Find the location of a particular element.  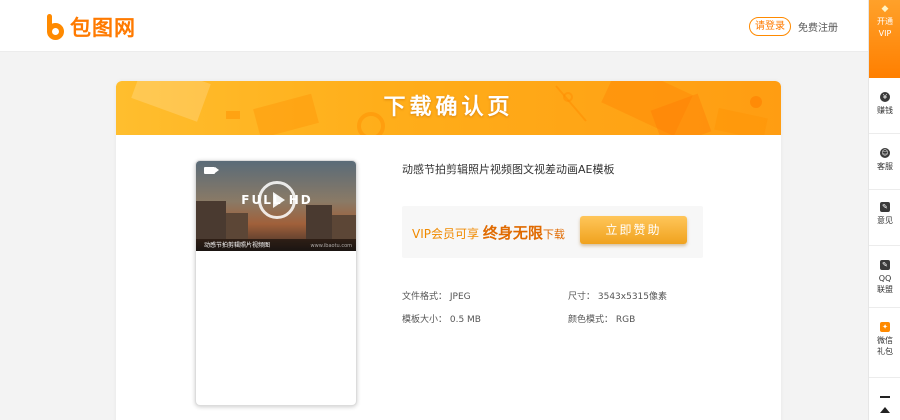

rail-item-label-1: QQ is located at coordinates (885, 278).